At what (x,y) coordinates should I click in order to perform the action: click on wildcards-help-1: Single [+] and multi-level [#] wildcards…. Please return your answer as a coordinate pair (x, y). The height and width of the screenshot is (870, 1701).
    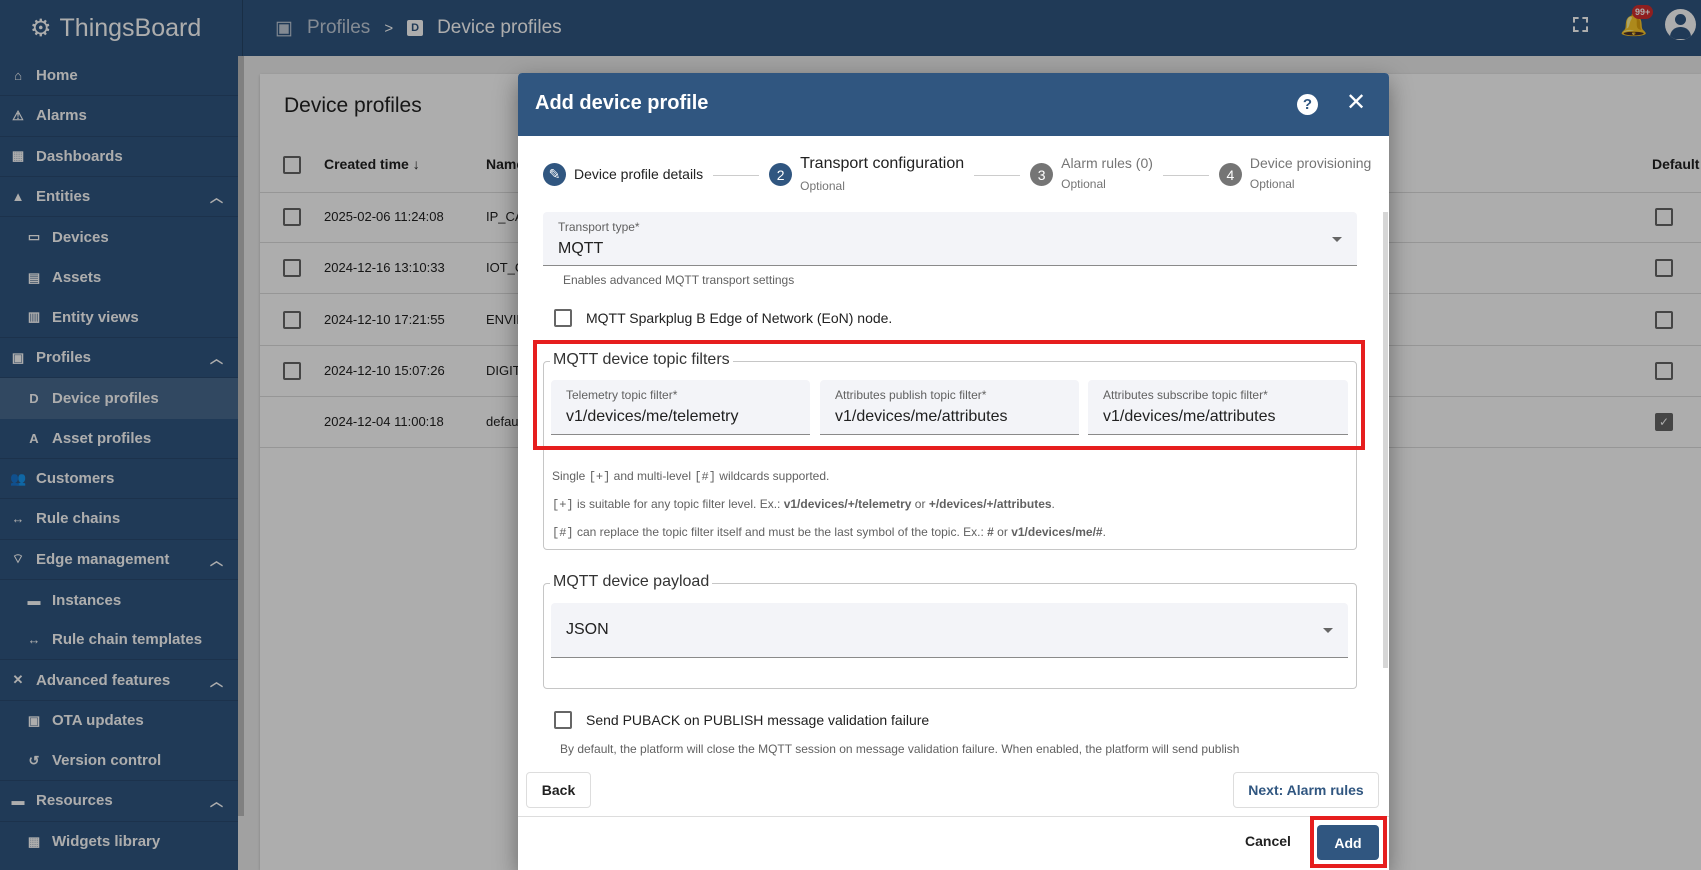
    Looking at the image, I should click on (691, 476).